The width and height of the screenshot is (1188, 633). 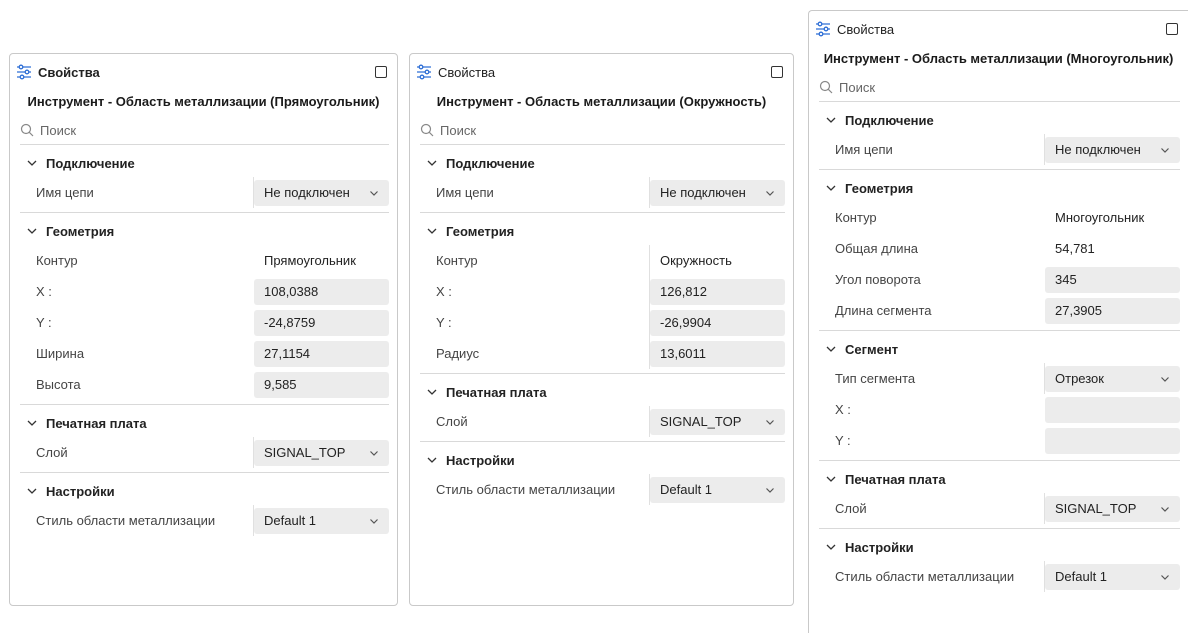 What do you see at coordinates (1112, 440) in the screenshot?
I see `segment-y-field` at bounding box center [1112, 440].